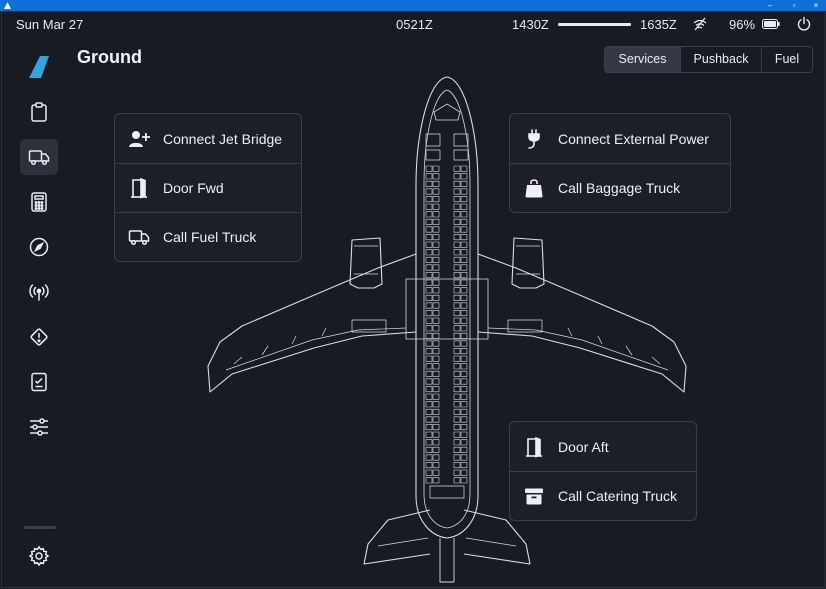  I want to click on checklist-icon, so click(39, 382).